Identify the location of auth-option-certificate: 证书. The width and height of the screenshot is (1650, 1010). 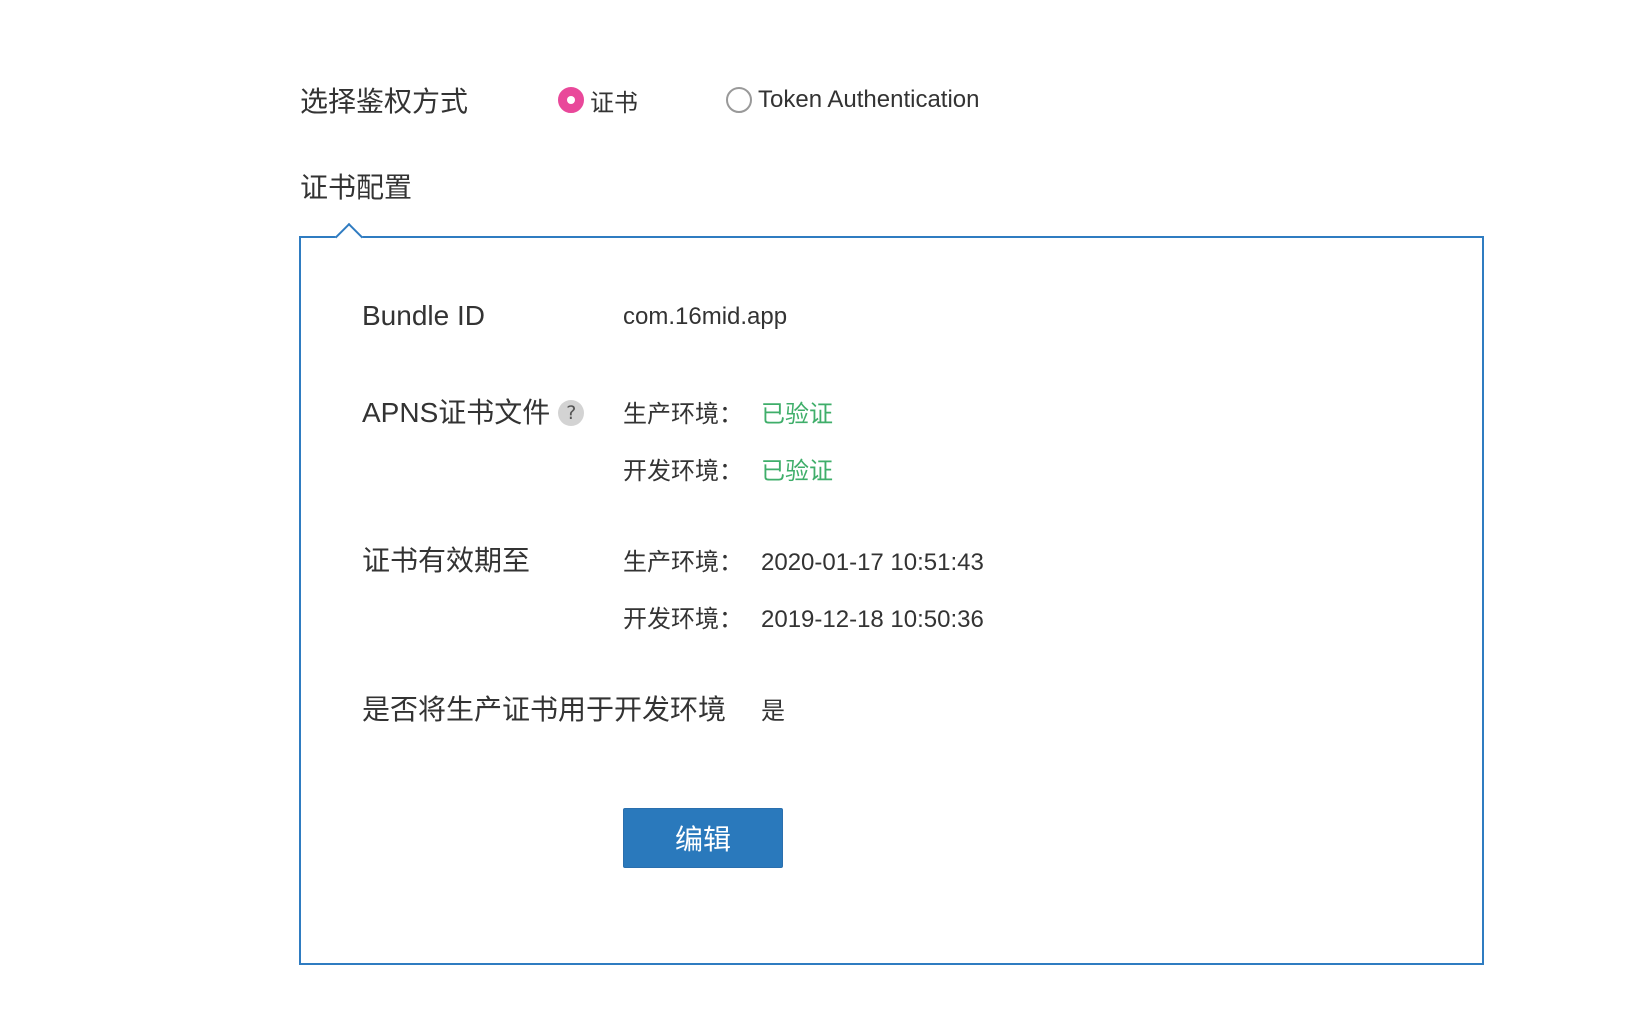
(598, 100).